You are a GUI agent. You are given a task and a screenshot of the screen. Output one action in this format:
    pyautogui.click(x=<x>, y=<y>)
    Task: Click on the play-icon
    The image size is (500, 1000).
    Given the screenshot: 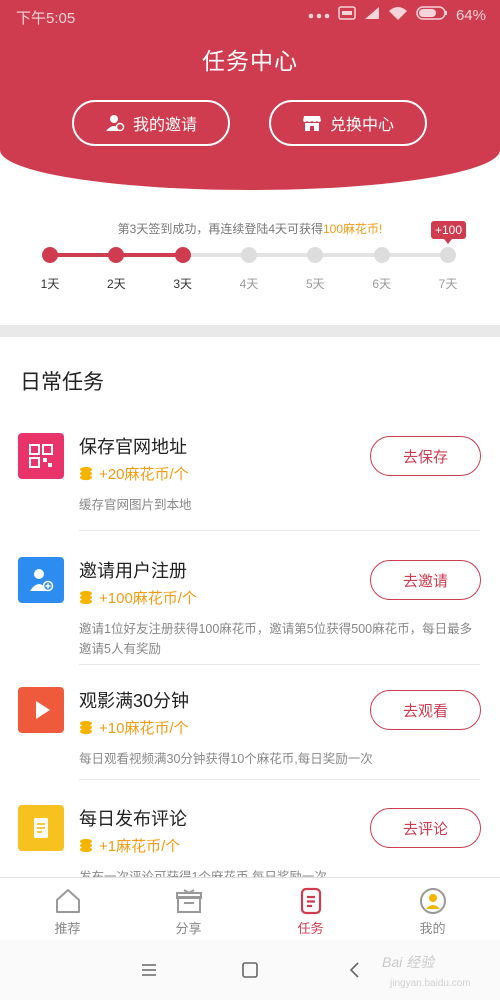 What is the action you would take?
    pyautogui.click(x=41, y=710)
    